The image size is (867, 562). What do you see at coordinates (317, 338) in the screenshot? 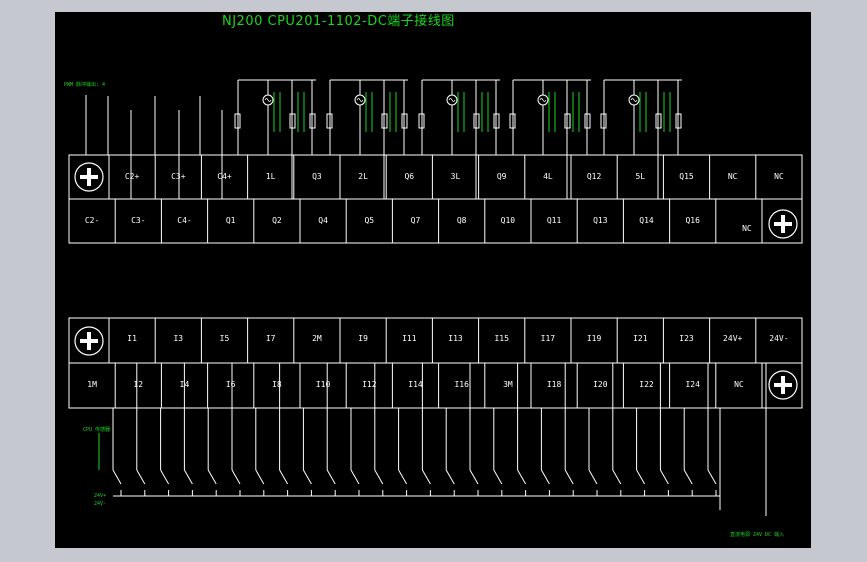
I see `terminal-label: 2M` at bounding box center [317, 338].